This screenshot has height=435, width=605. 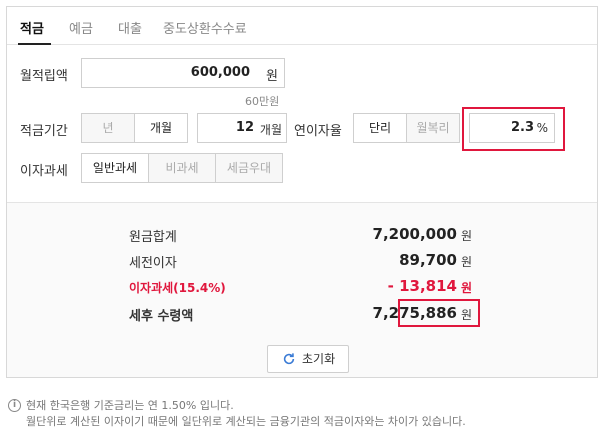 I want to click on tab-prepayment-fee: 중도상환수수료, so click(x=205, y=27).